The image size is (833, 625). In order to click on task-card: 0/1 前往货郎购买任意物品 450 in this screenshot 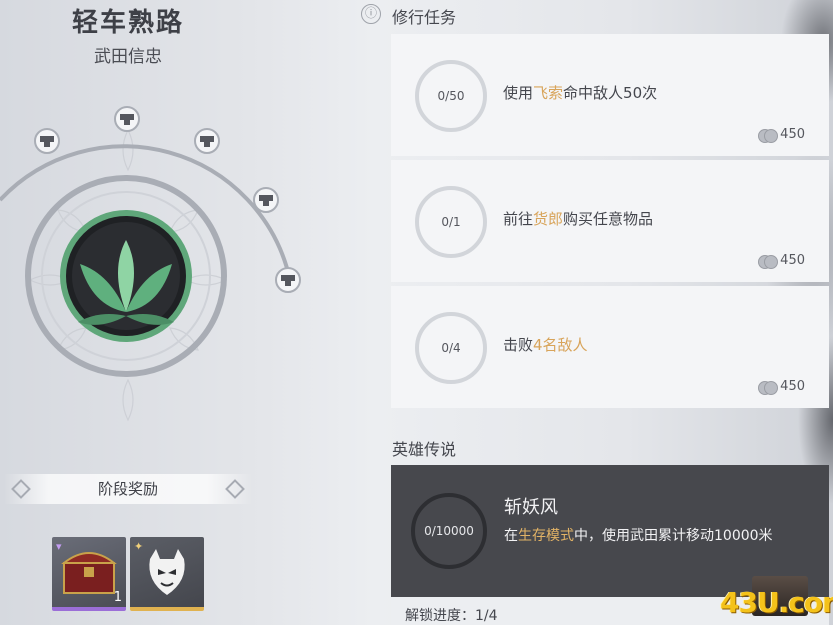, I will do `click(610, 221)`.